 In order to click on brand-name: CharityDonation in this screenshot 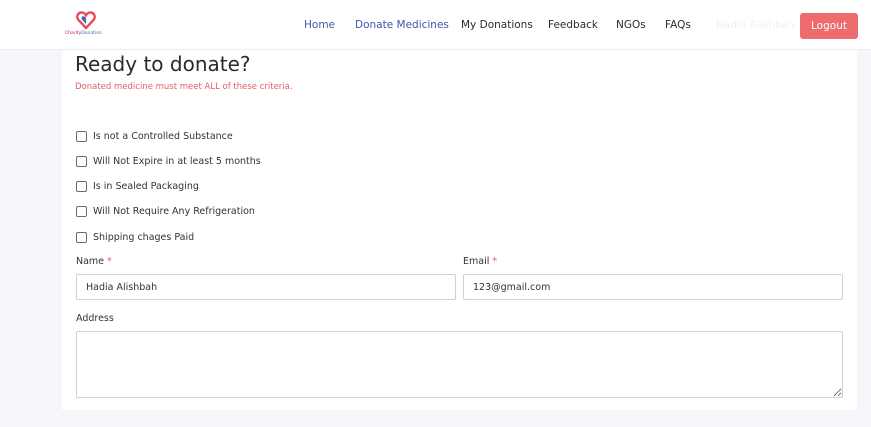, I will do `click(83, 33)`.